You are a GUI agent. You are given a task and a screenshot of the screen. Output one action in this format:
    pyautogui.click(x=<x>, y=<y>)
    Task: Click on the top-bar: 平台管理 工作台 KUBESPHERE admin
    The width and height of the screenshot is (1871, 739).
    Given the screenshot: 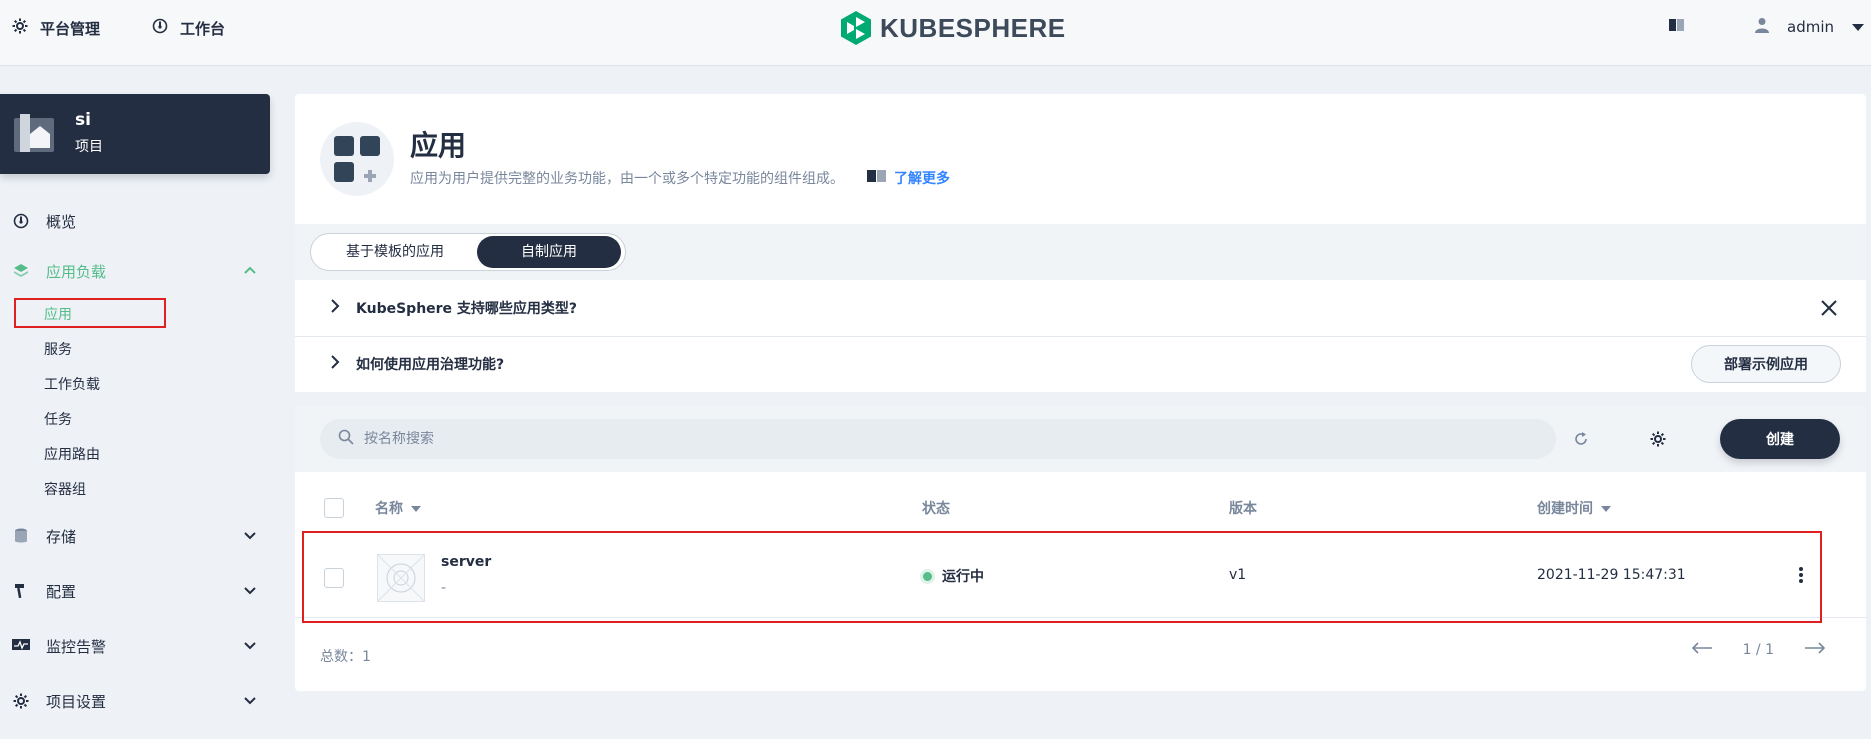 What is the action you would take?
    pyautogui.click(x=935, y=33)
    